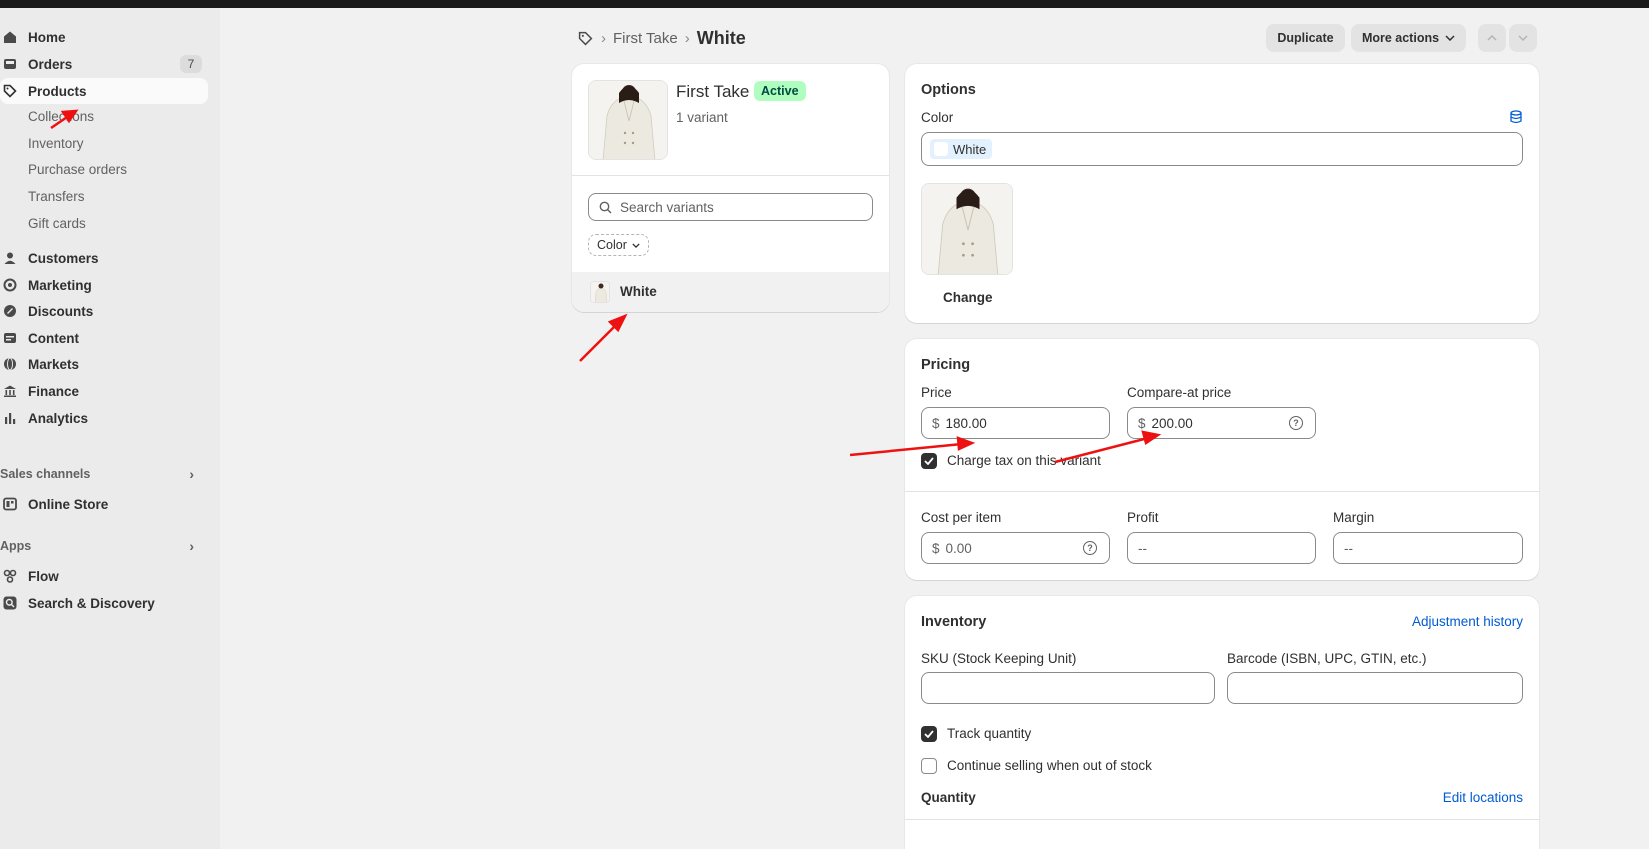 Image resolution: width=1649 pixels, height=849 pixels. I want to click on color-value-chip: White, so click(961, 149).